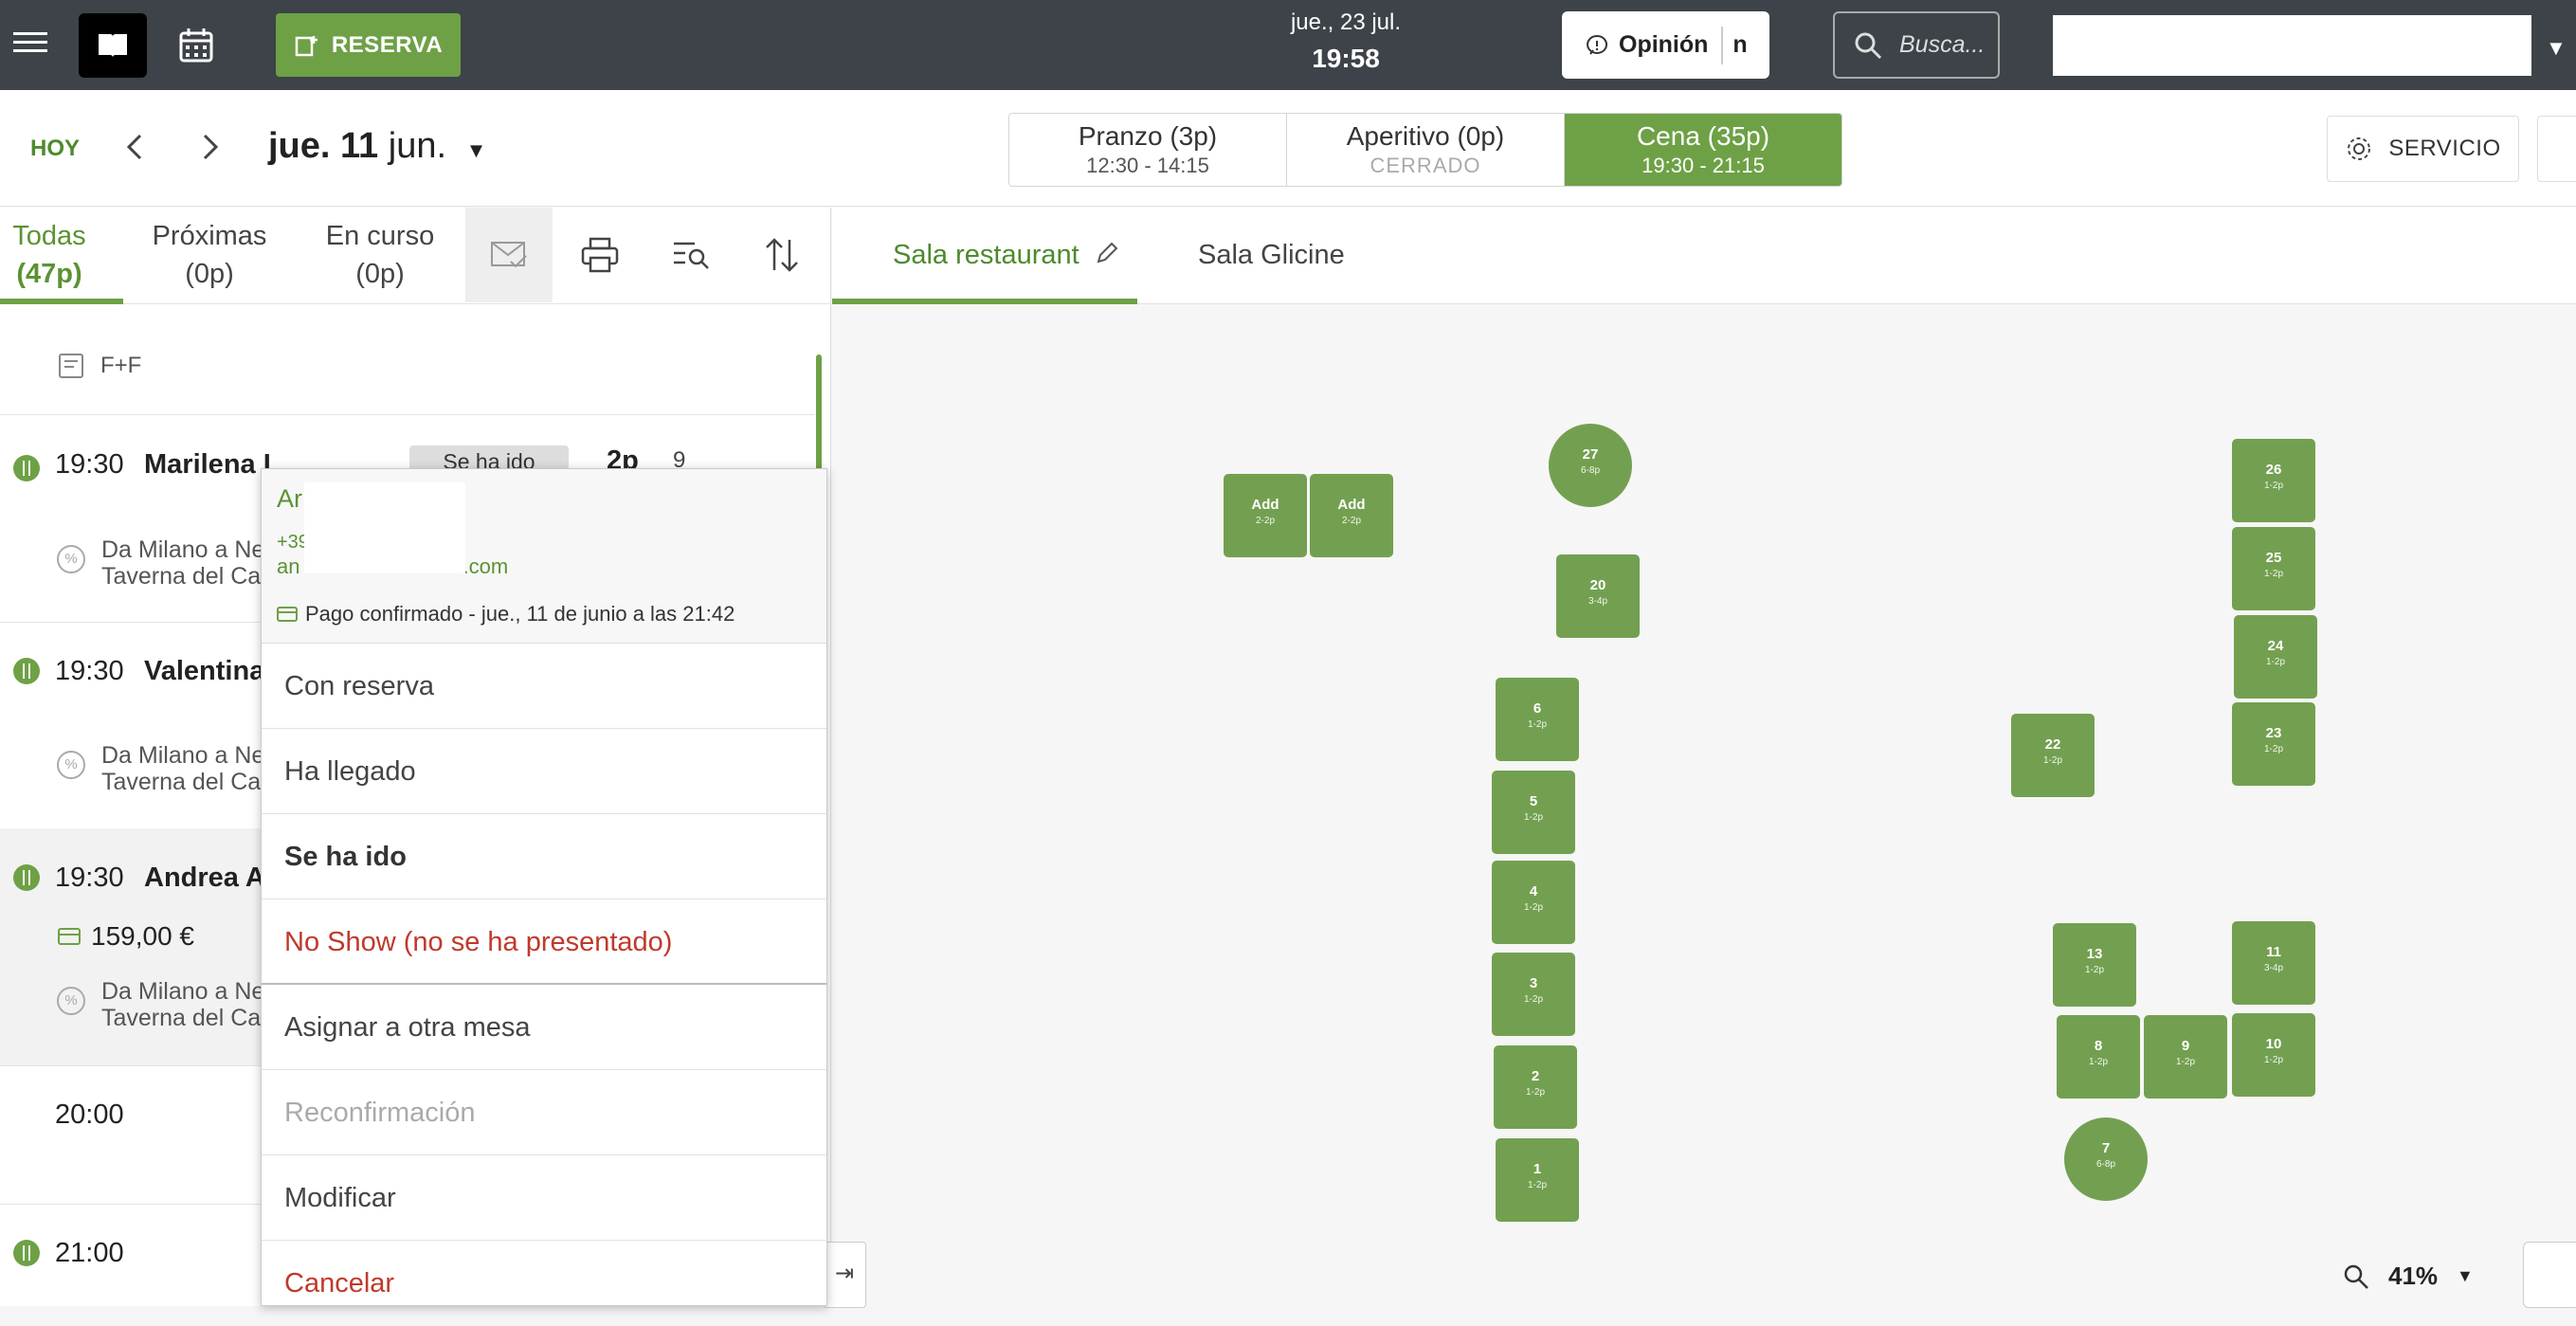 The height and width of the screenshot is (1326, 2576). What do you see at coordinates (380, 236) in the screenshot?
I see `tab-label: En curso` at bounding box center [380, 236].